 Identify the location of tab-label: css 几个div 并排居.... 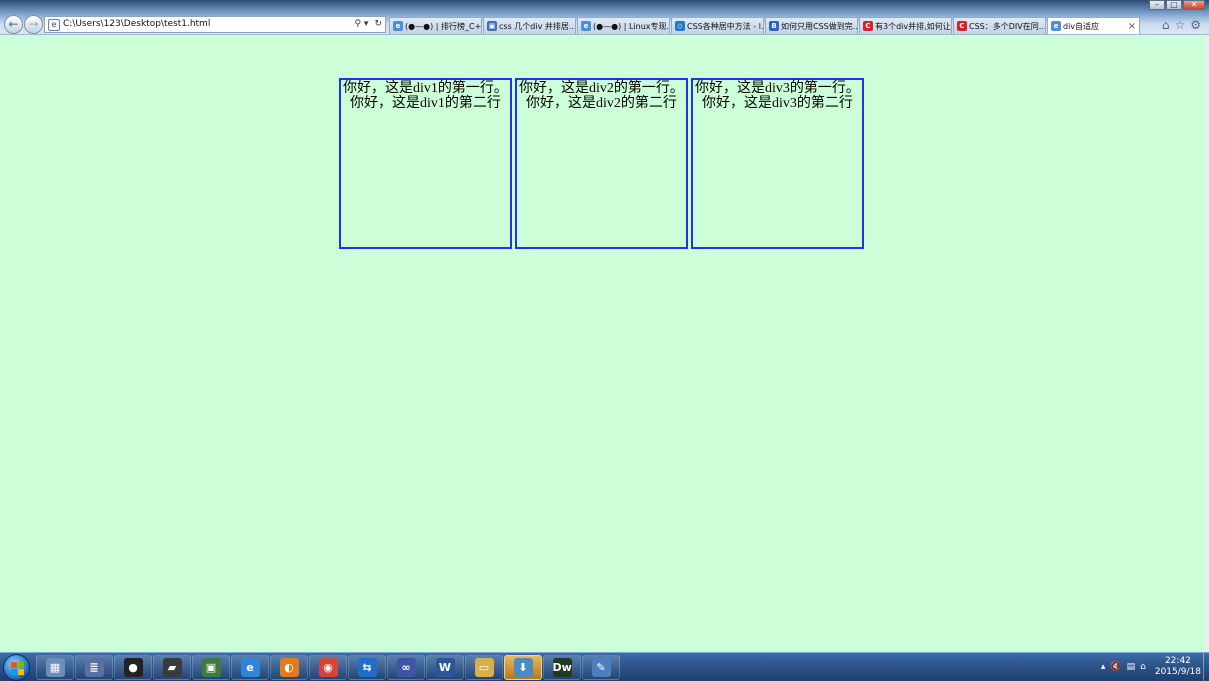
(537, 26).